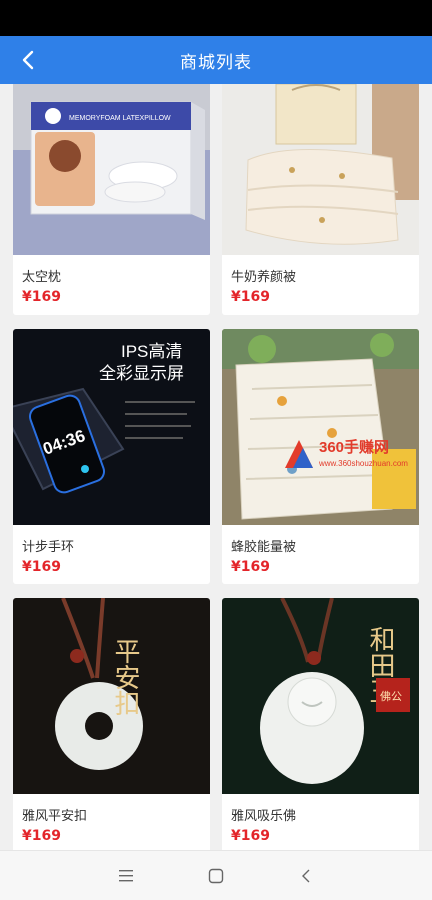  Describe the element at coordinates (141, 373) in the screenshot. I see `band-headline-2: 全彩显示屏` at that location.